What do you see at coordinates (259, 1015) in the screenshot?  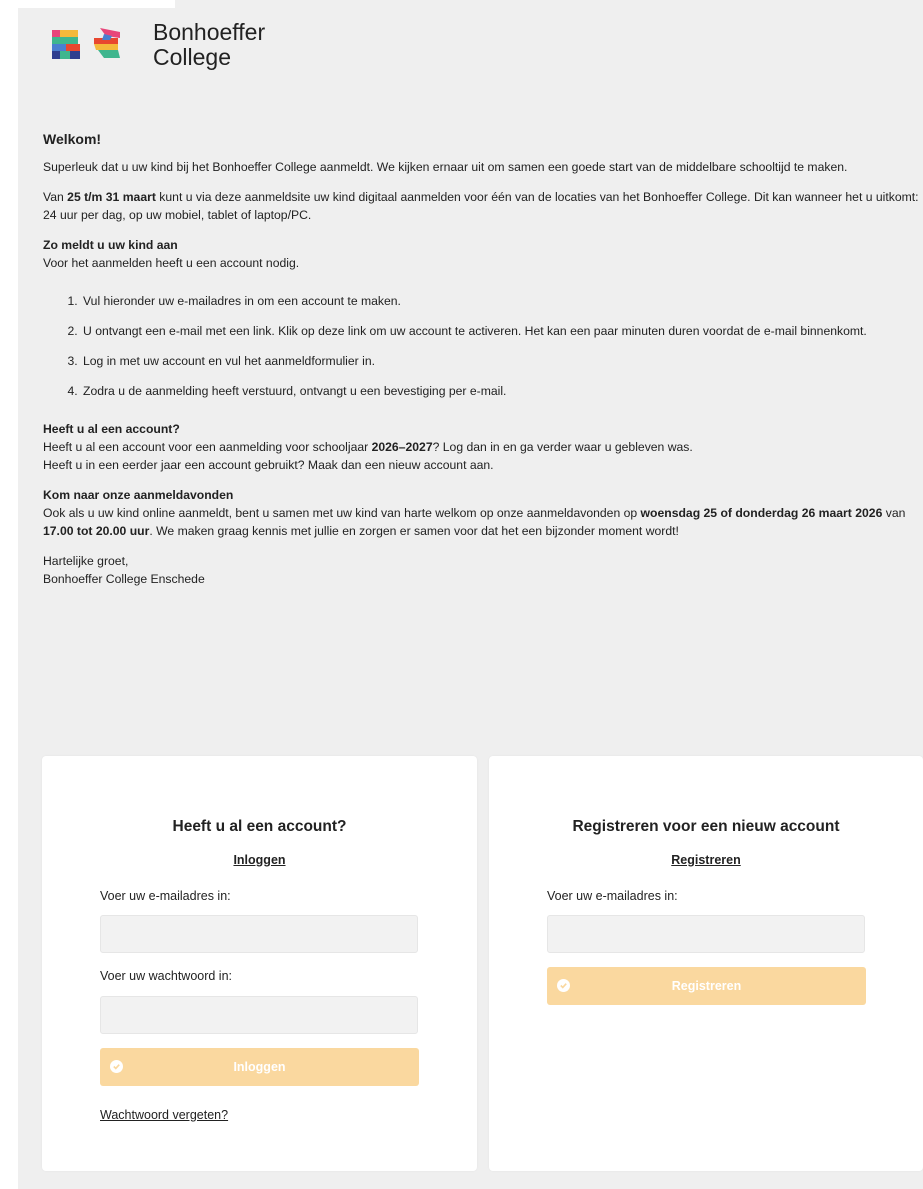 I see `login-password-input` at bounding box center [259, 1015].